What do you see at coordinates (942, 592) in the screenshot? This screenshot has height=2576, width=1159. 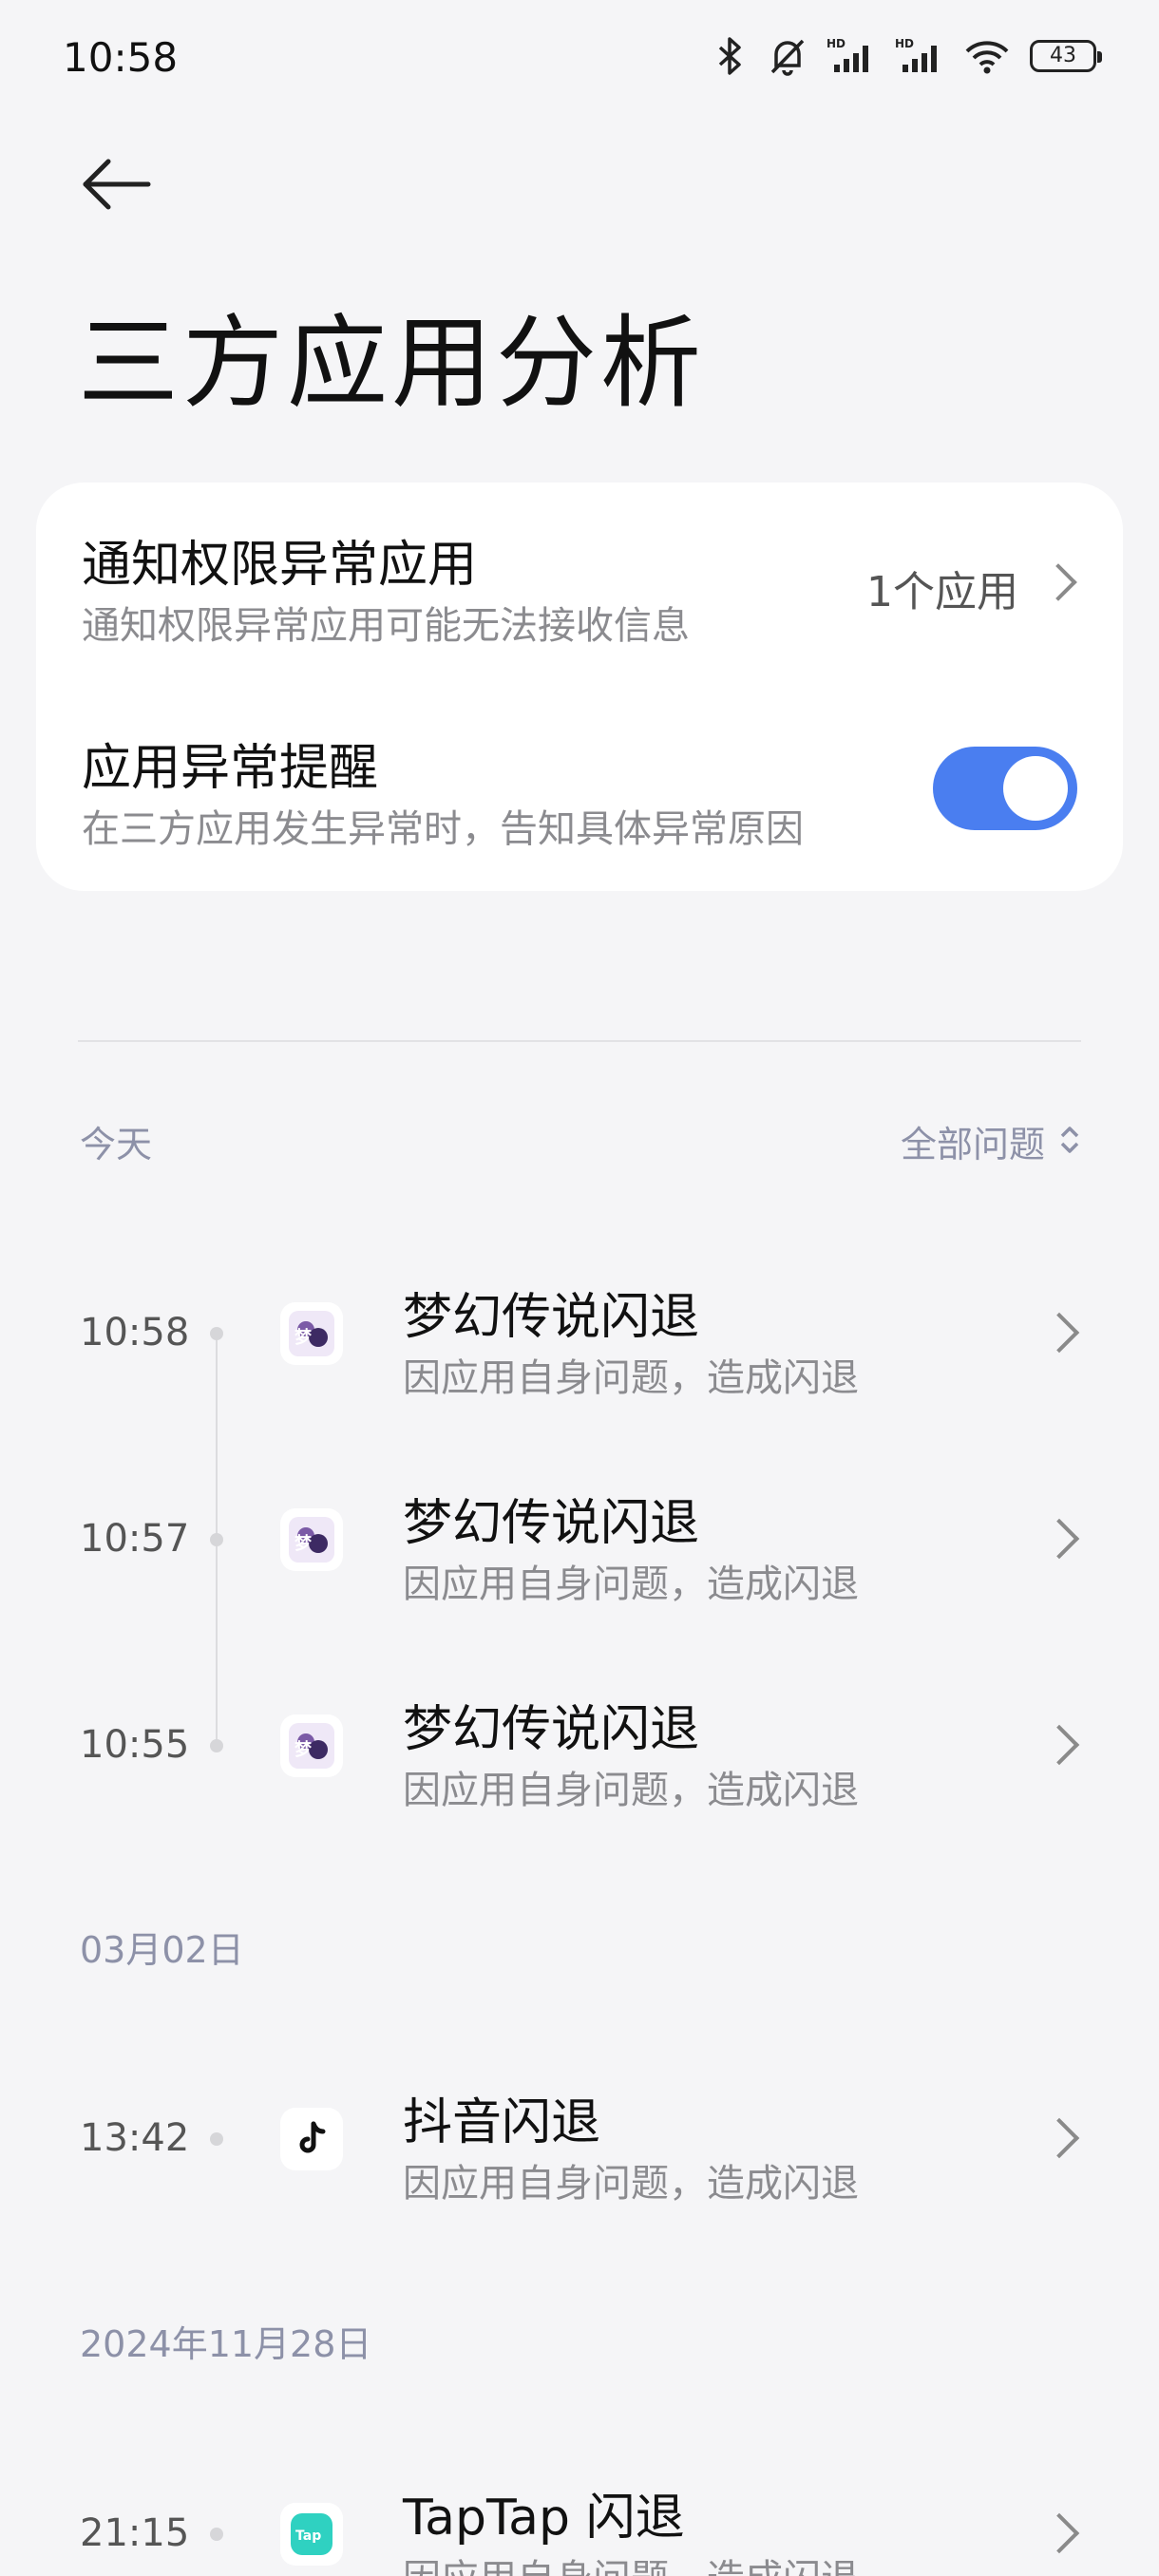 I see `notification-permission-count: 1个应用` at bounding box center [942, 592].